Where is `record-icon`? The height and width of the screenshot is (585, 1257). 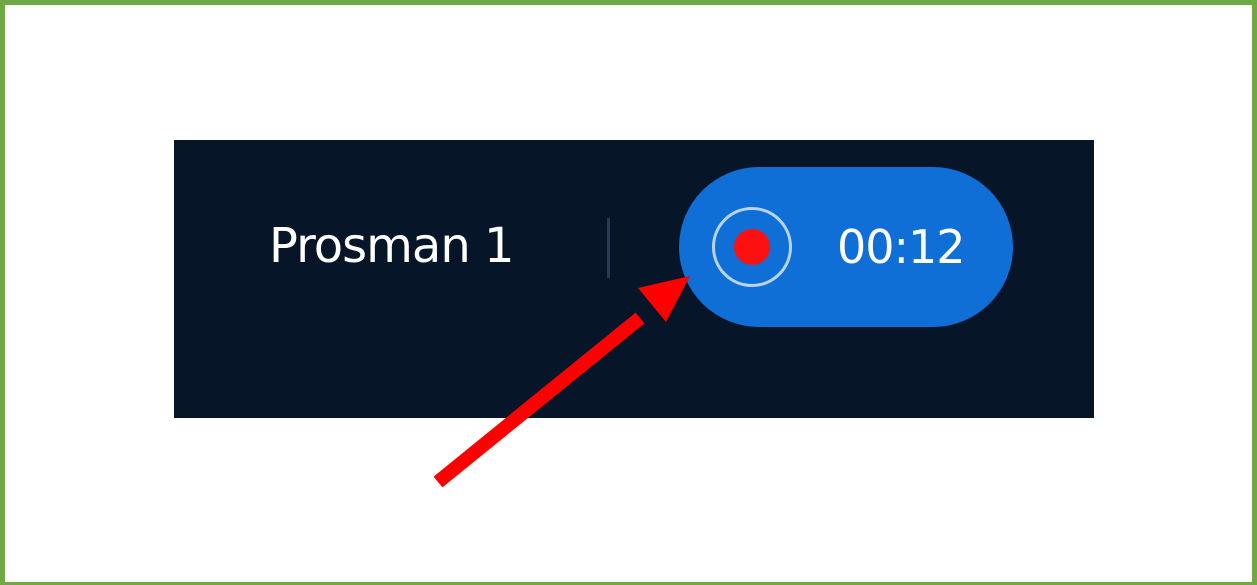 record-icon is located at coordinates (752, 247).